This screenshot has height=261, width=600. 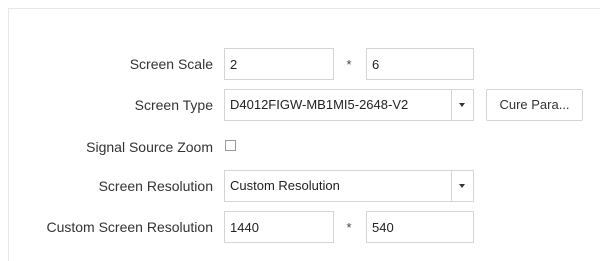 What do you see at coordinates (420, 227) in the screenshot?
I see `custom-resolution-height-input` at bounding box center [420, 227].